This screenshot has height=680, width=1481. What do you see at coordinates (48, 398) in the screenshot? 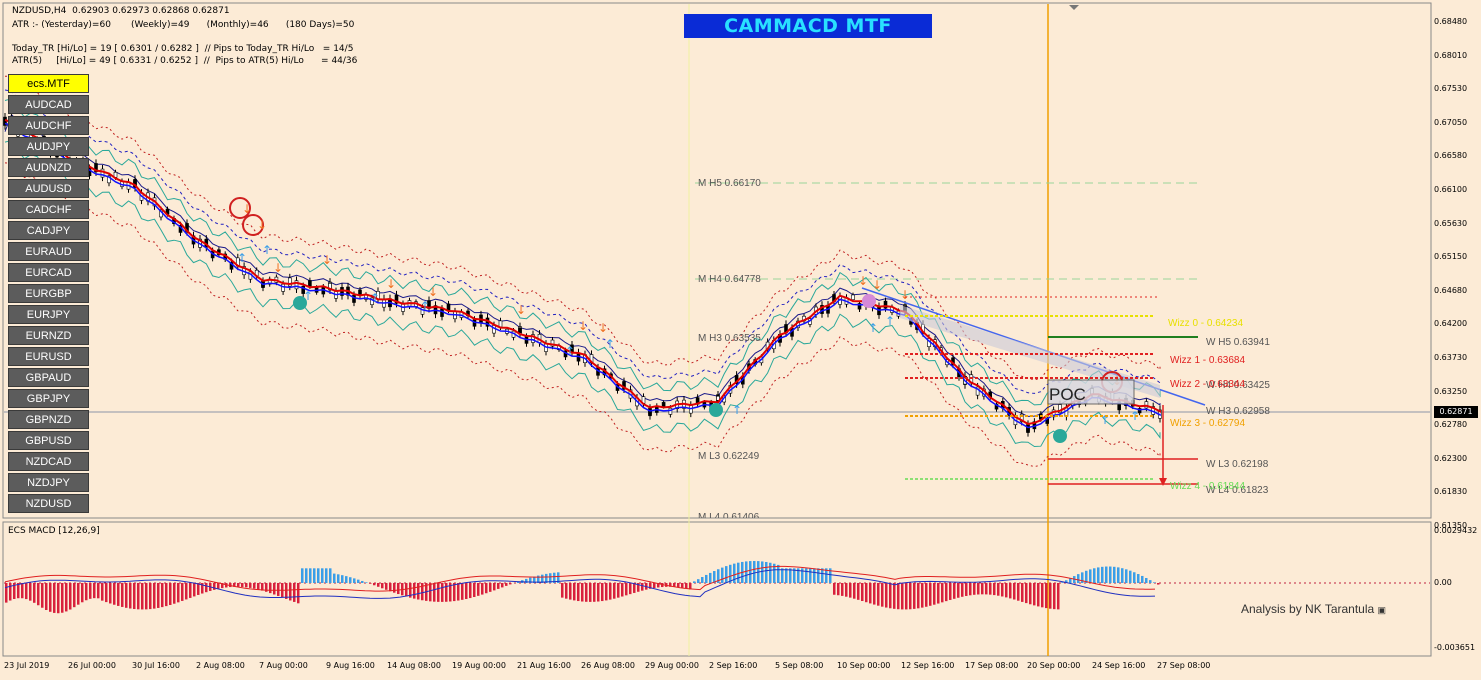
I see `symbol-button-gbpjpy: GBPJPY` at bounding box center [48, 398].